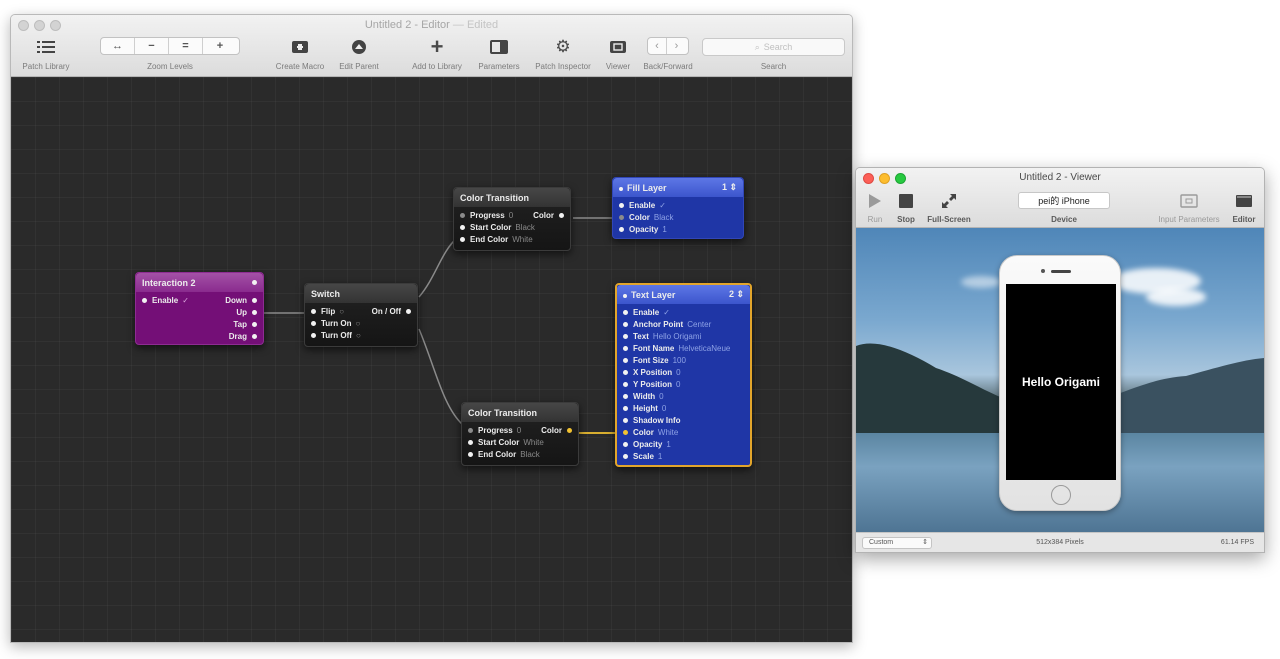 Image resolution: width=1280 pixels, height=659 pixels. I want to click on zoom-levels-control: ↔ − = + Zoom Levels, so click(170, 54).